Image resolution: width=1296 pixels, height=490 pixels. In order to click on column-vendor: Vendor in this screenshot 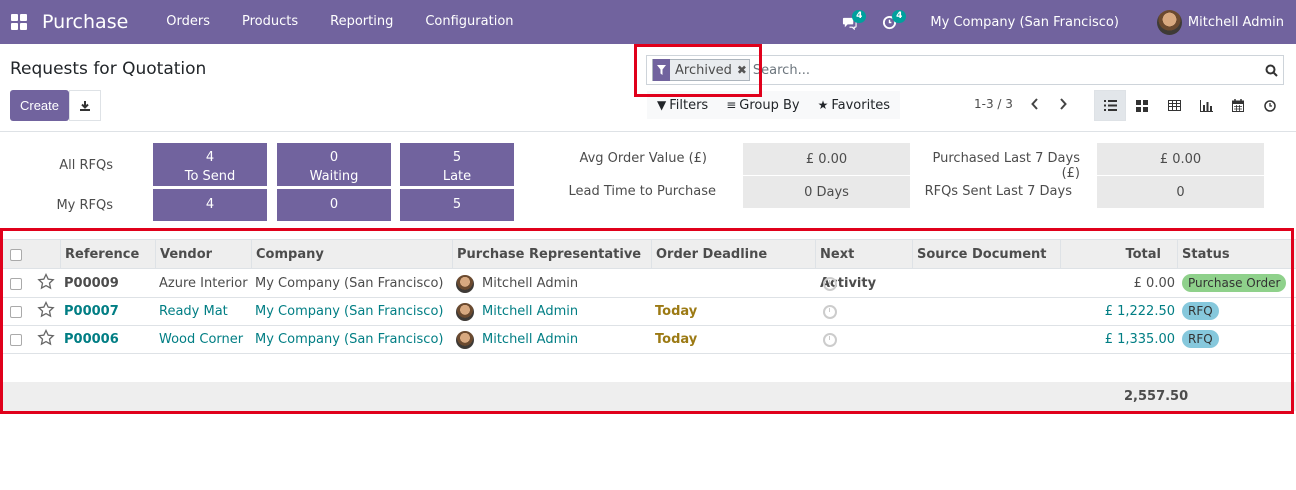, I will do `click(203, 254)`.